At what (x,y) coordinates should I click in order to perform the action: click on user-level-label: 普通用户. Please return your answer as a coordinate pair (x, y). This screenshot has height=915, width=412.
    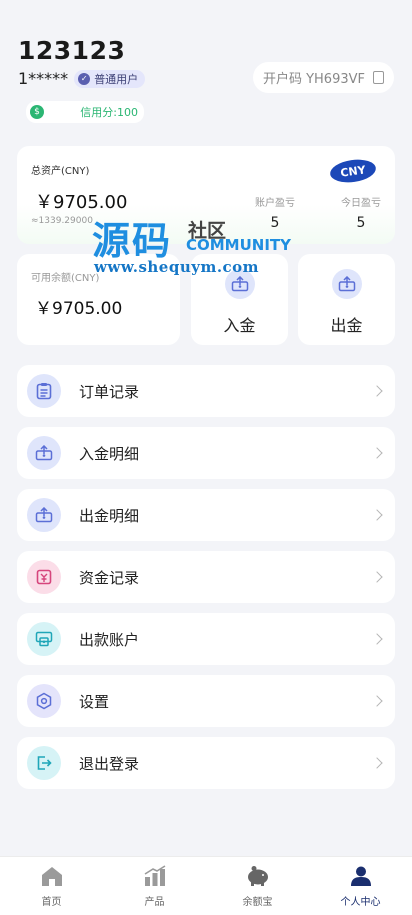
    Looking at the image, I should click on (116, 79).